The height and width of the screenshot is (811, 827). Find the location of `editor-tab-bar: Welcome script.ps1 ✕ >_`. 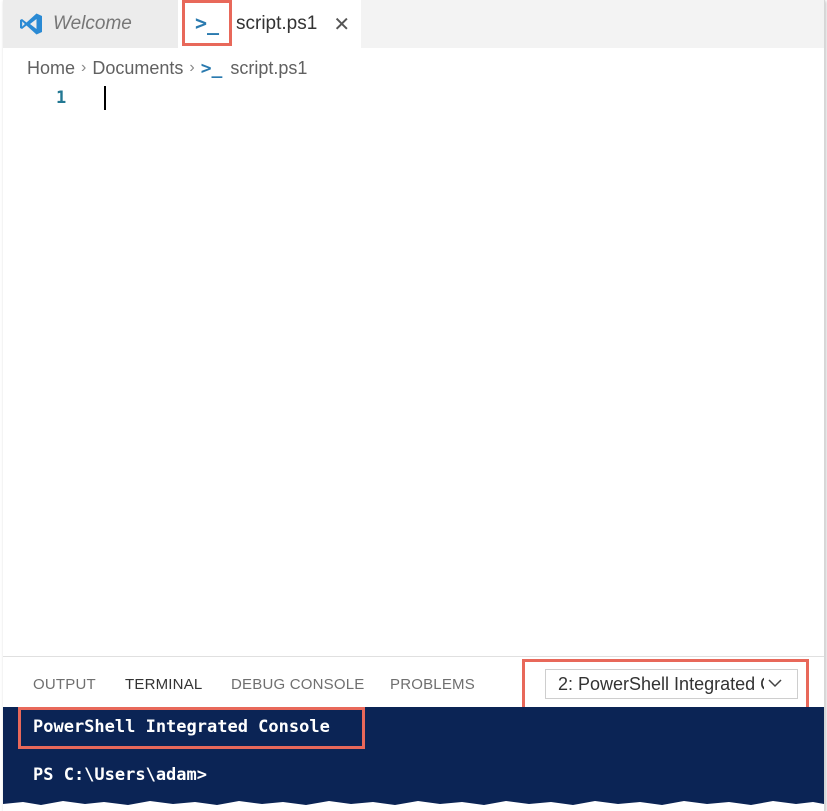

editor-tab-bar: Welcome script.ps1 ✕ >_ is located at coordinates (413, 24).